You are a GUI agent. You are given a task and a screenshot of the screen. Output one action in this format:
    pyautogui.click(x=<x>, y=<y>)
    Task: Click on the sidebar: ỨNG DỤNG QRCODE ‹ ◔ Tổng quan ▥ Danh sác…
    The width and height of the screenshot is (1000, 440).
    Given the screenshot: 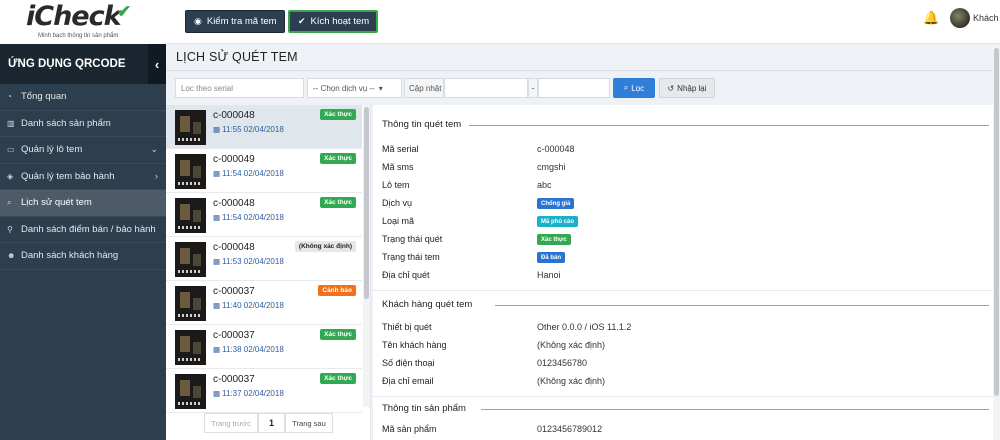 What is the action you would take?
    pyautogui.click(x=83, y=242)
    